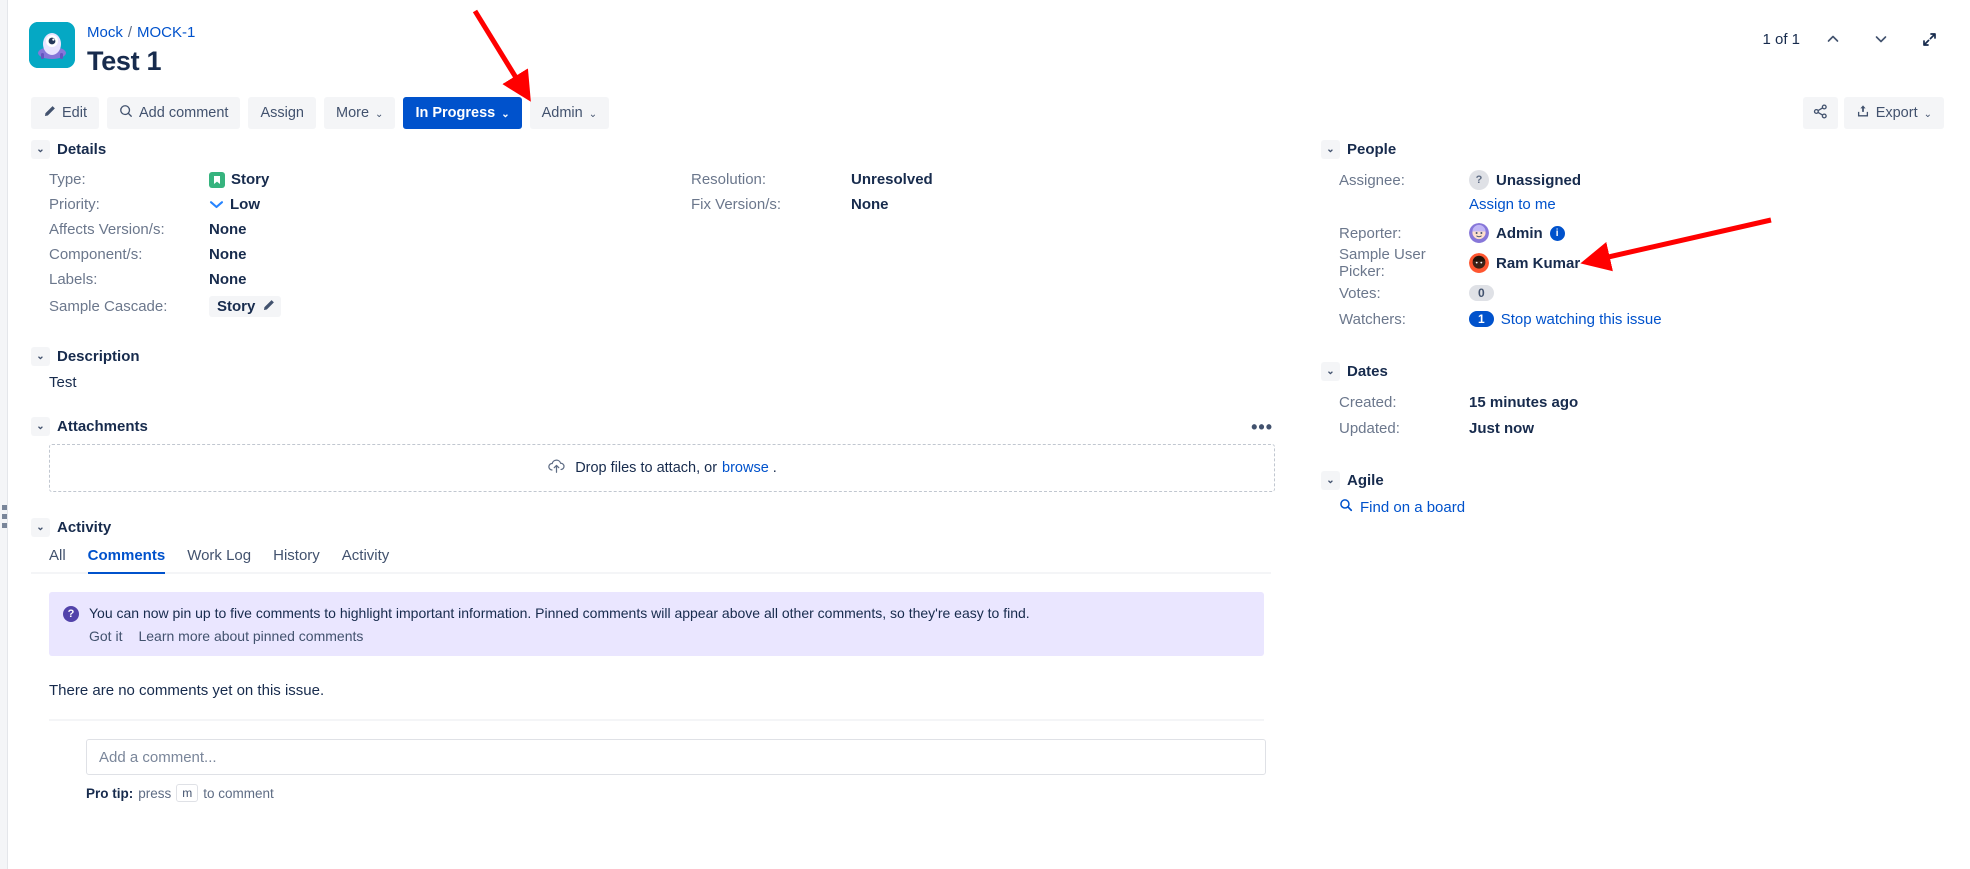 The height and width of the screenshot is (869, 1970). Describe the element at coordinates (1640, 263) in the screenshot. I see `people-row-sample-user-picker: Sample User Picker: Ram Kumar` at that location.